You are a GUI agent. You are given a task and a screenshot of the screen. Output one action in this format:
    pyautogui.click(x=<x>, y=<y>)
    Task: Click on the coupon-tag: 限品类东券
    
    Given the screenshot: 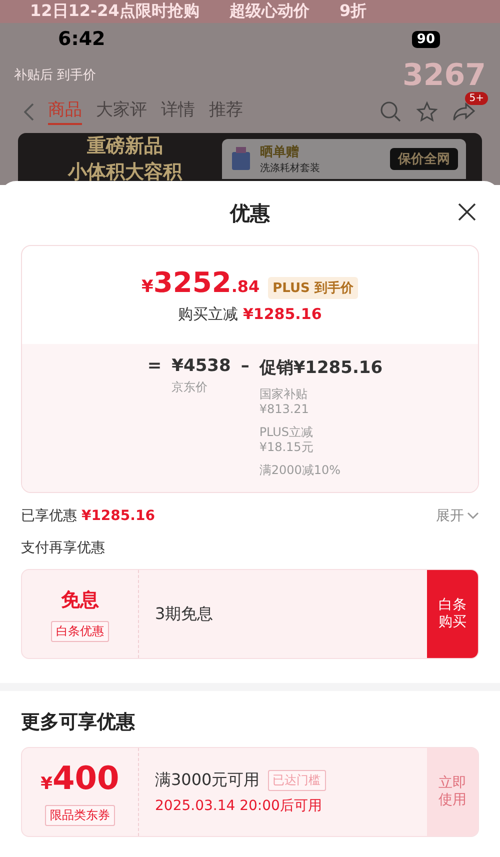 What is the action you would take?
    pyautogui.click(x=80, y=815)
    